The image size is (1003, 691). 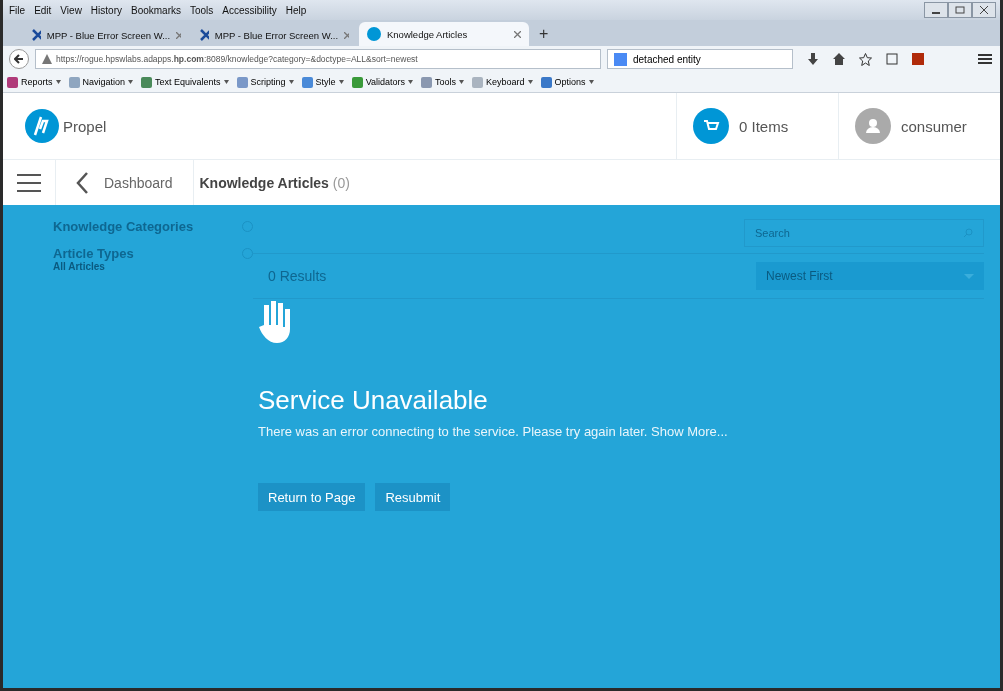 I want to click on error-title: Service Unavailable, so click(x=373, y=400).